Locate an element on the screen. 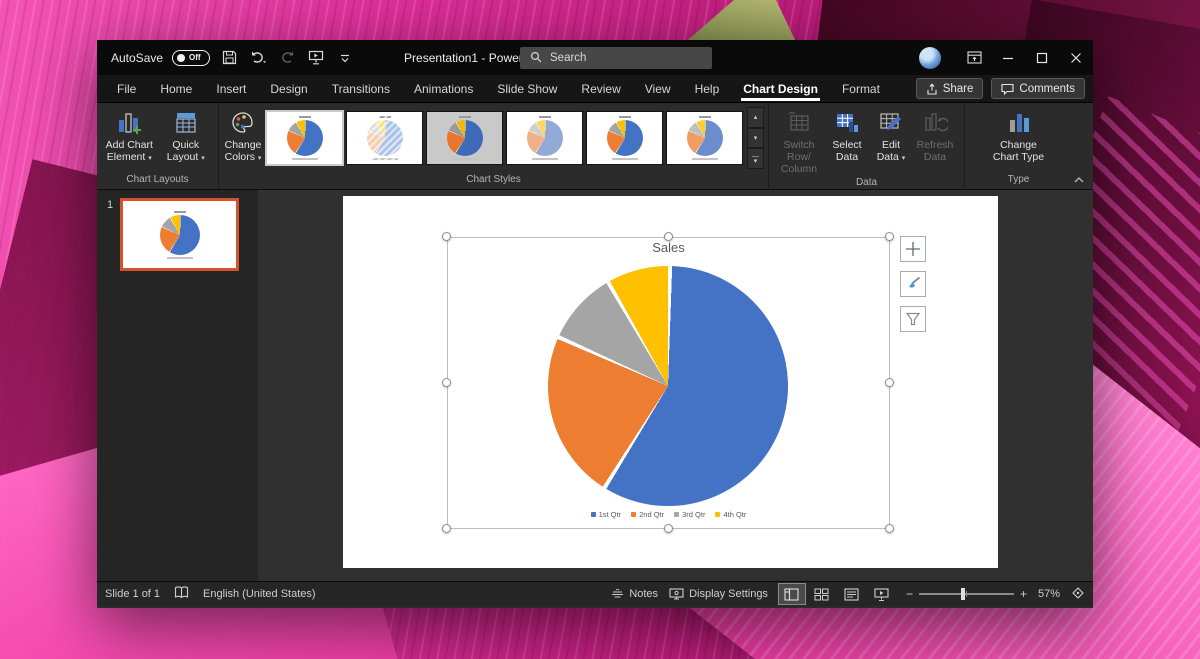 This screenshot has height=659, width=1200. user-avatar is located at coordinates (930, 57).